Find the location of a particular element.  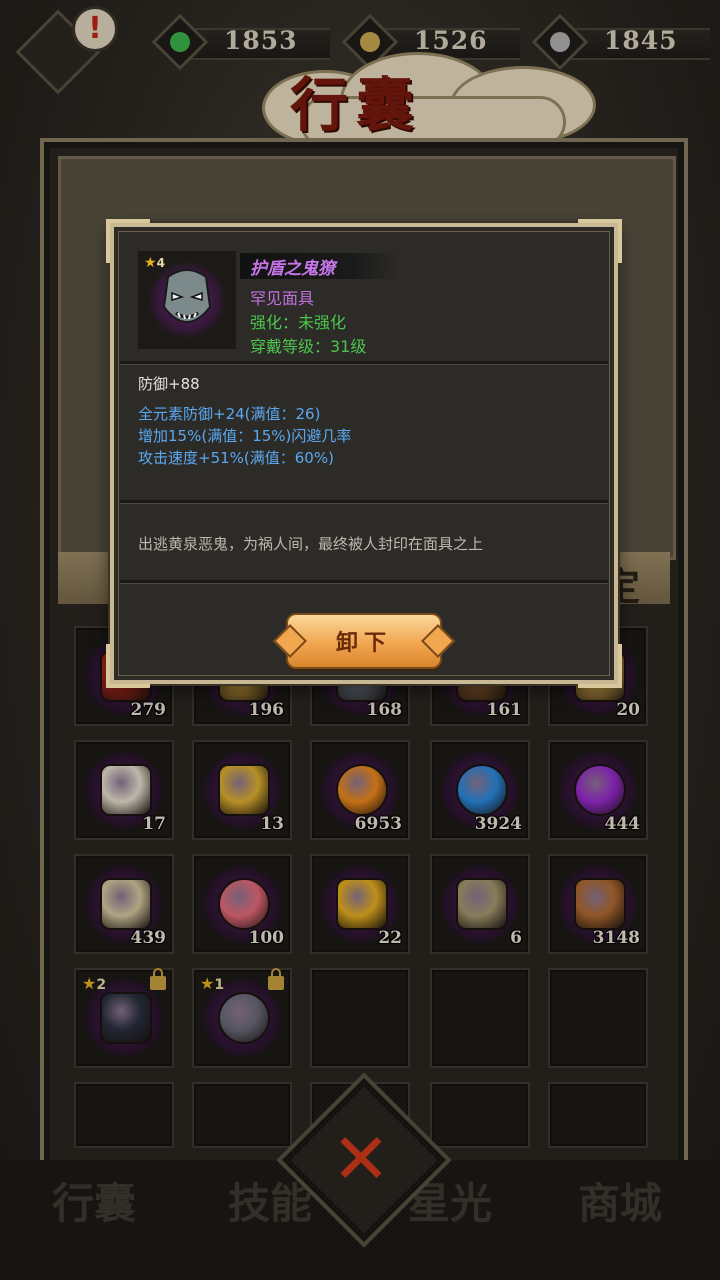

item-rarity: 罕见面具 is located at coordinates (282, 298).